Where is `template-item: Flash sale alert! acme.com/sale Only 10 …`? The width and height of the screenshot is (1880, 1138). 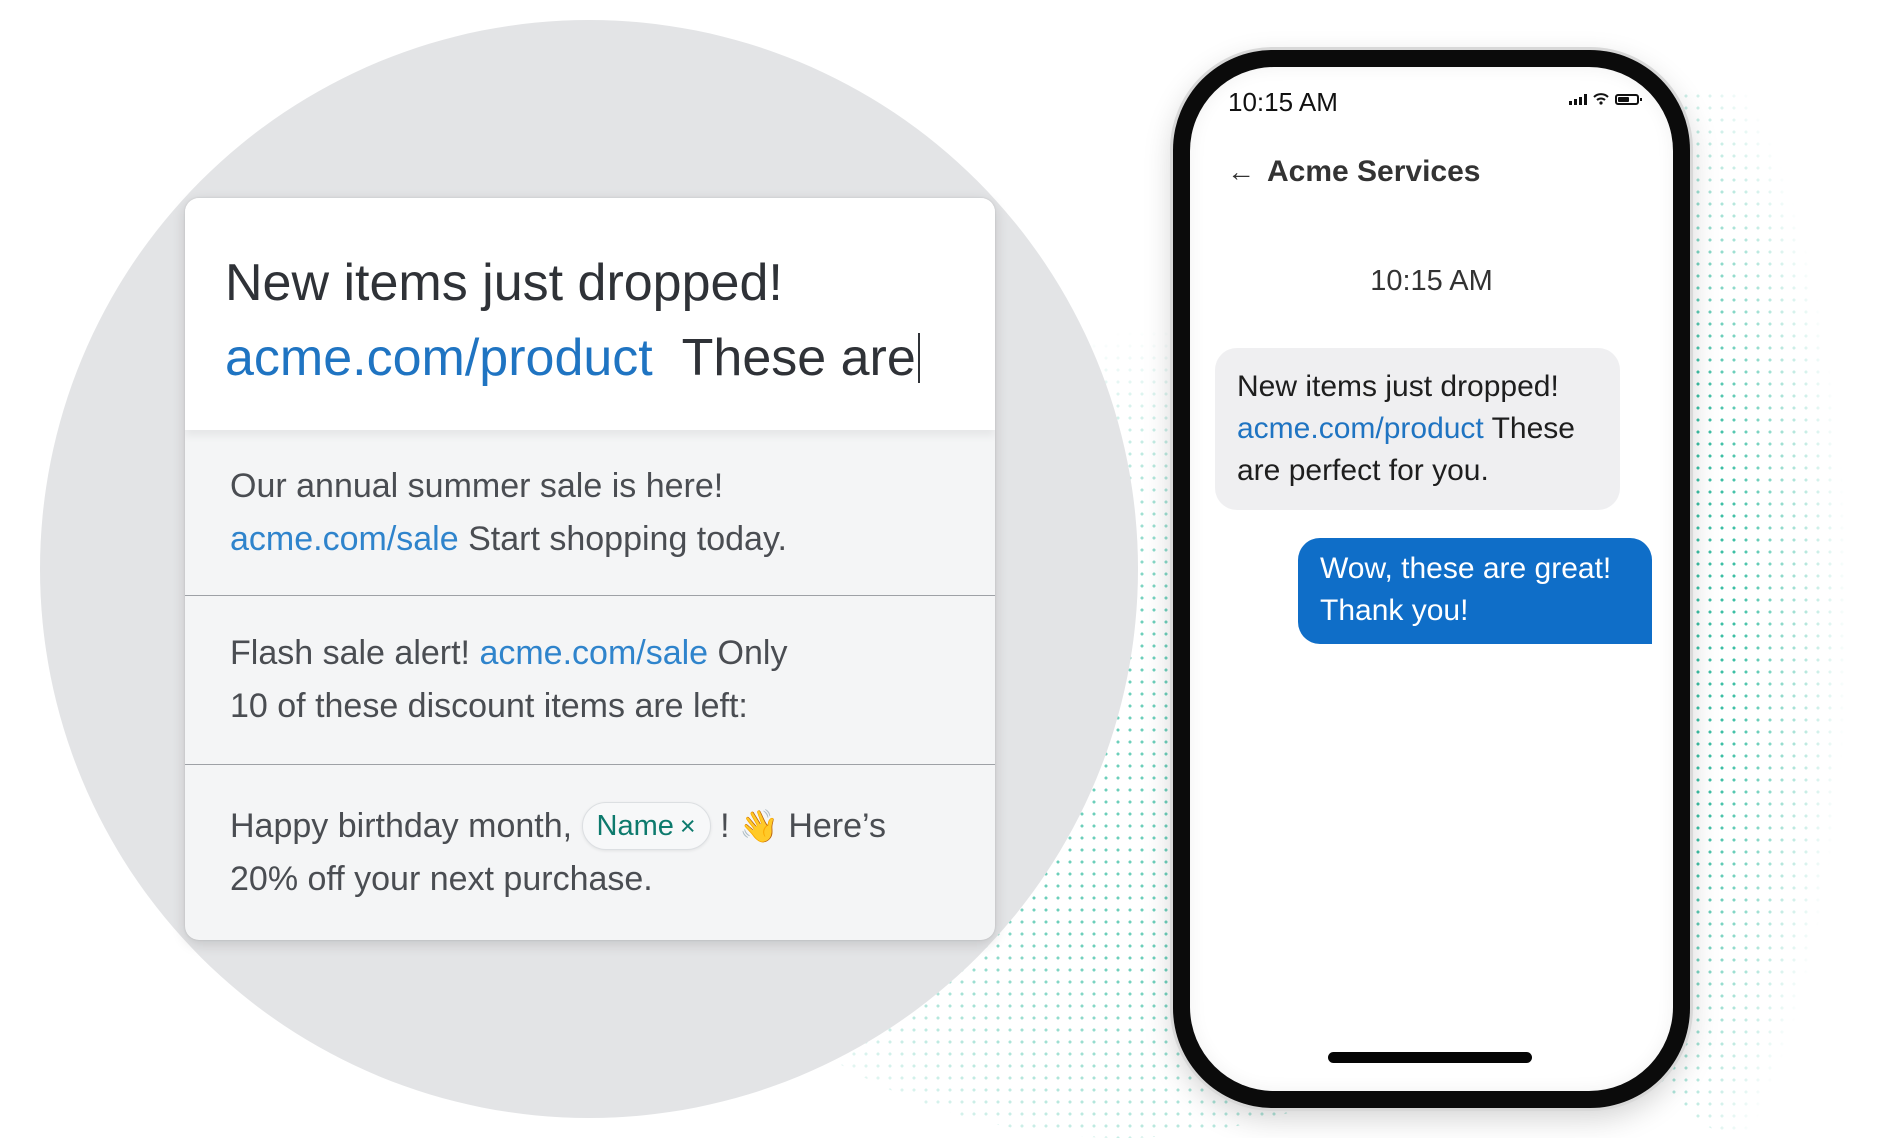
template-item: Flash sale alert! acme.com/sale Only 10 … is located at coordinates (590, 680).